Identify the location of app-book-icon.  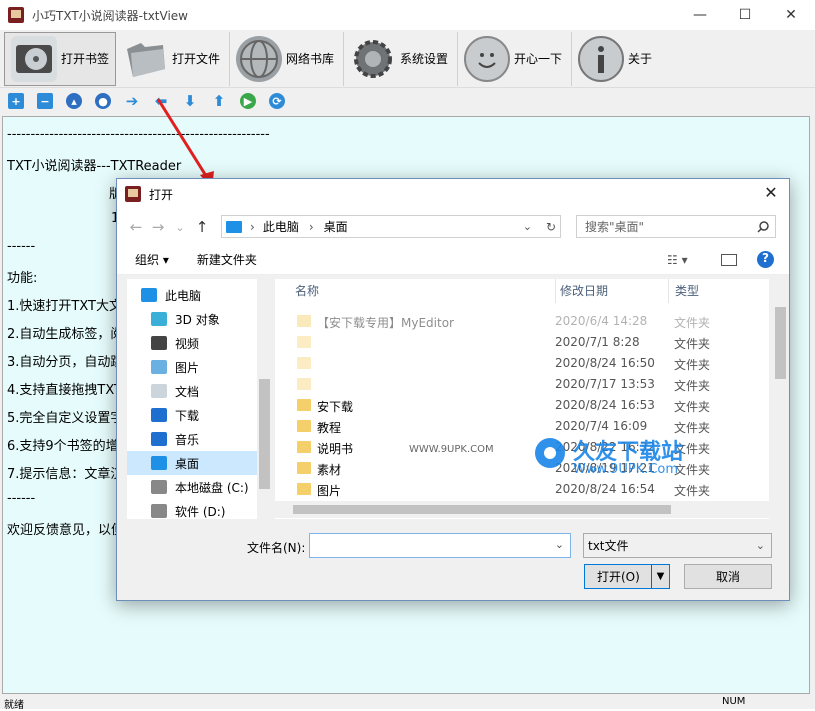
(16, 15).